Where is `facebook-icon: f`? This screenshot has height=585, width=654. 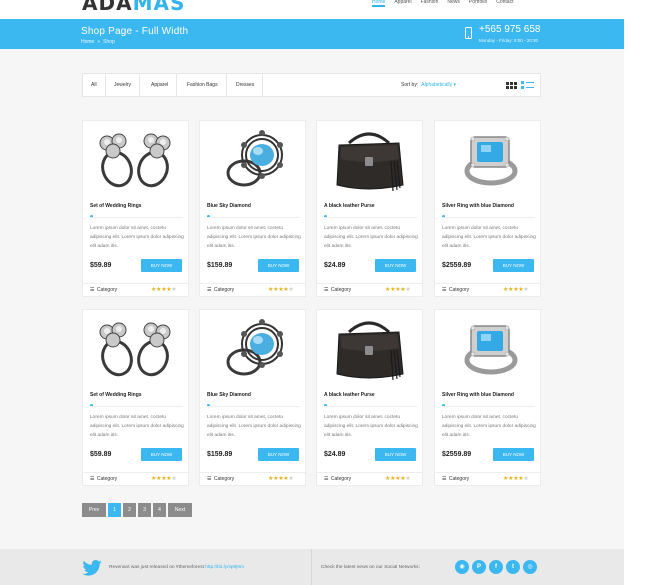 facebook-icon: f is located at coordinates (496, 567).